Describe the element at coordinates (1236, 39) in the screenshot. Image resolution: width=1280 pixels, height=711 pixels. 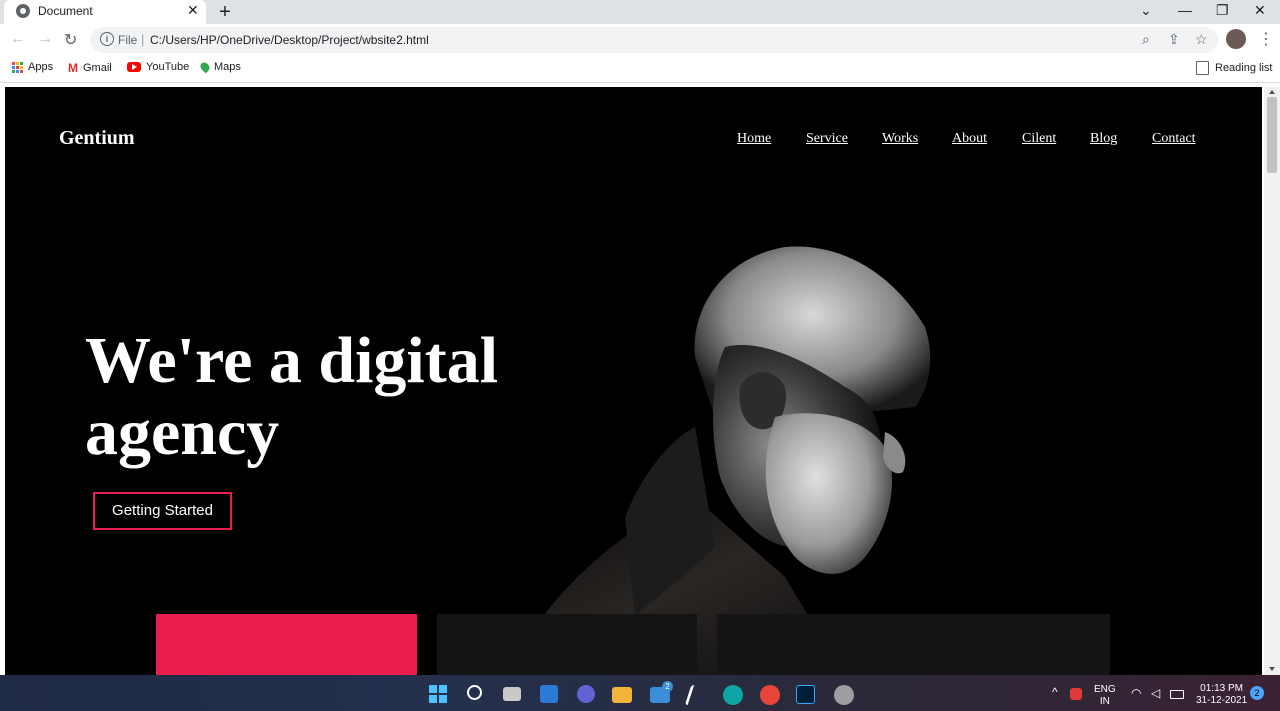
I see `profile-avatar` at that location.